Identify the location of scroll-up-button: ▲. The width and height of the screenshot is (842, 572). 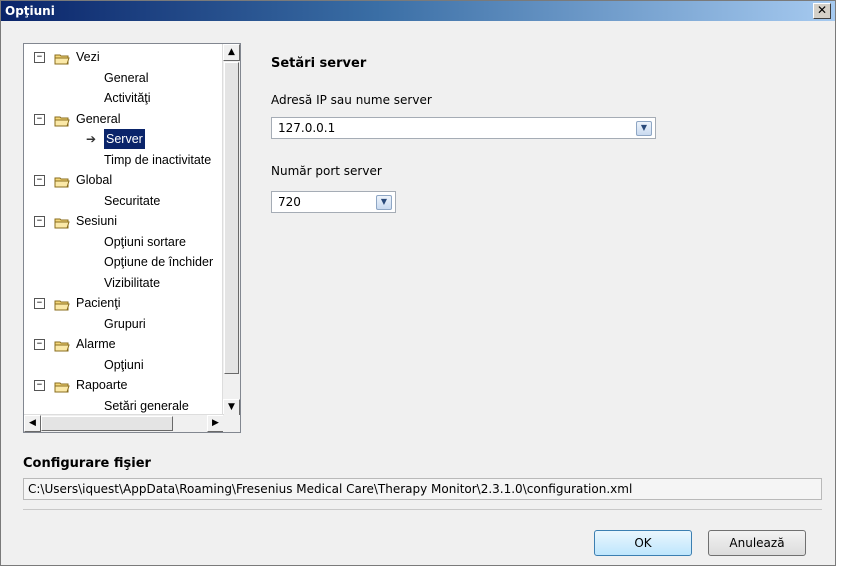
(231, 52).